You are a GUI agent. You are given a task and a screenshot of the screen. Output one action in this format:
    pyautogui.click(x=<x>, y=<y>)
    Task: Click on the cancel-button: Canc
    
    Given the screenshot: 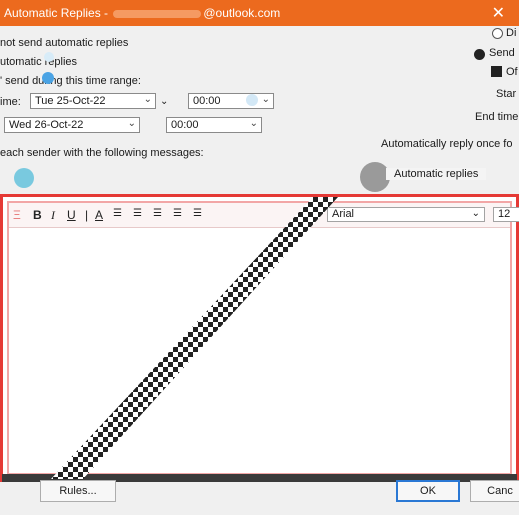 What is the action you would take?
    pyautogui.click(x=494, y=491)
    